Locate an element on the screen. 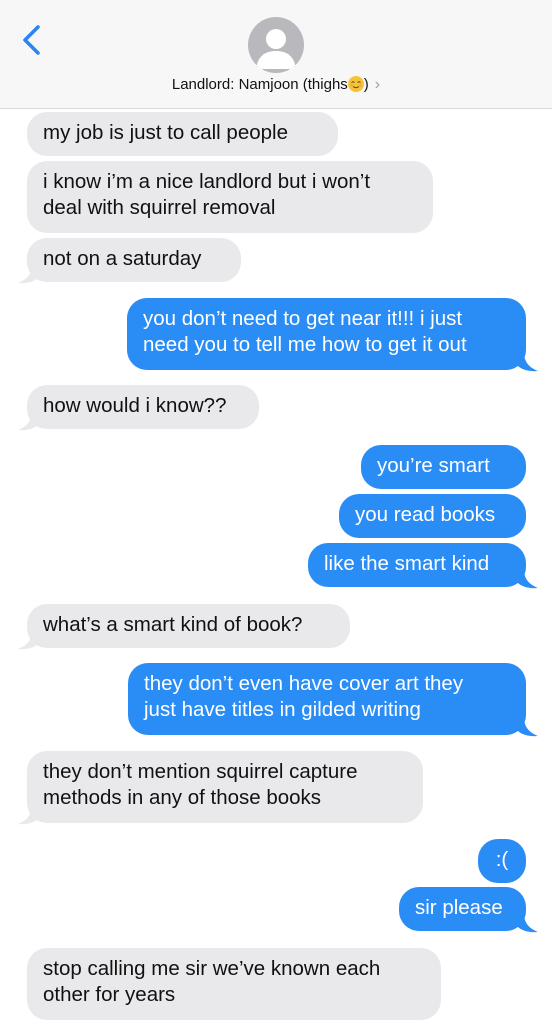 This screenshot has width=552, height=1024. message-bubble-outgoing: like the smart kind is located at coordinates (417, 565).